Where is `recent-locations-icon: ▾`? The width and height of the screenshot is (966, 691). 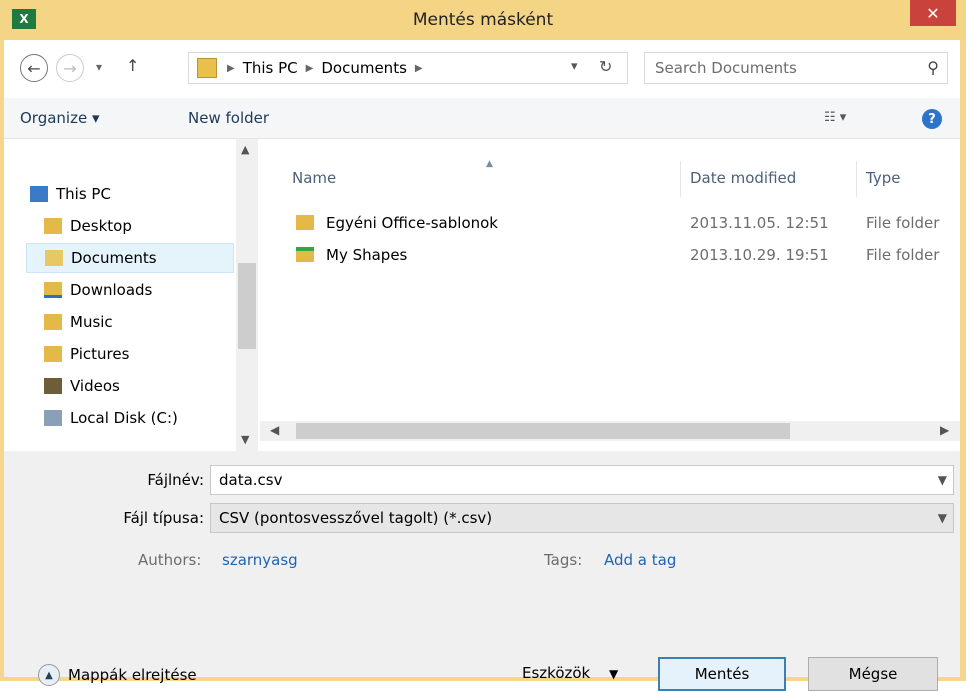 recent-locations-icon: ▾ is located at coordinates (99, 67).